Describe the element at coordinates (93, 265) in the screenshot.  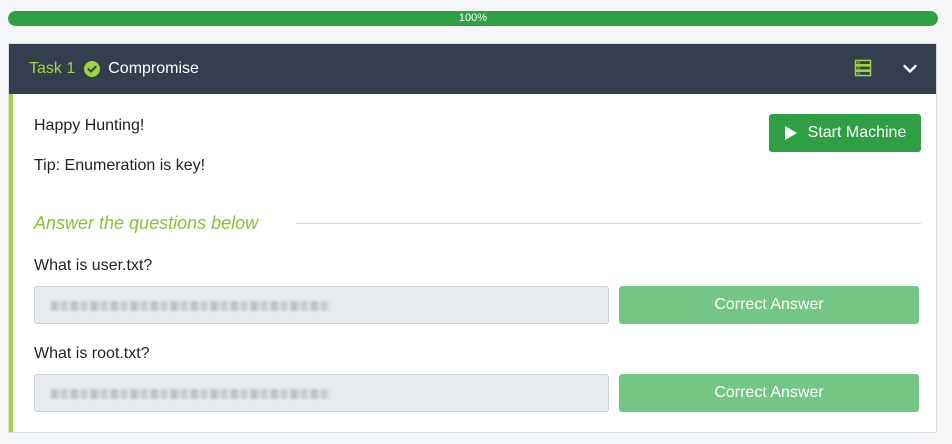
I see `question-label-user: What is user.txt?` at that location.